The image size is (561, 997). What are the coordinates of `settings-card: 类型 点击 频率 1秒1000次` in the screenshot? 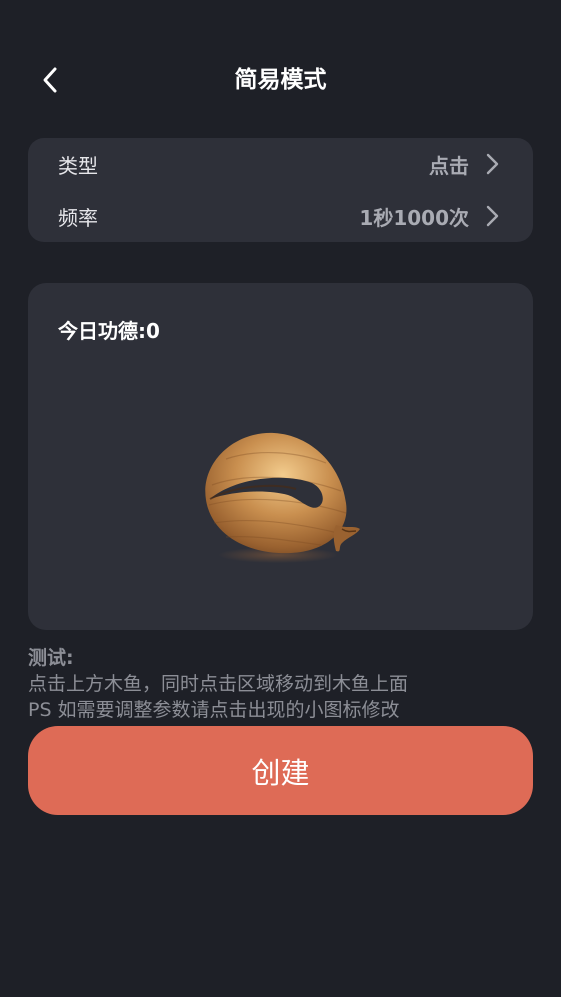 It's located at (280, 190).